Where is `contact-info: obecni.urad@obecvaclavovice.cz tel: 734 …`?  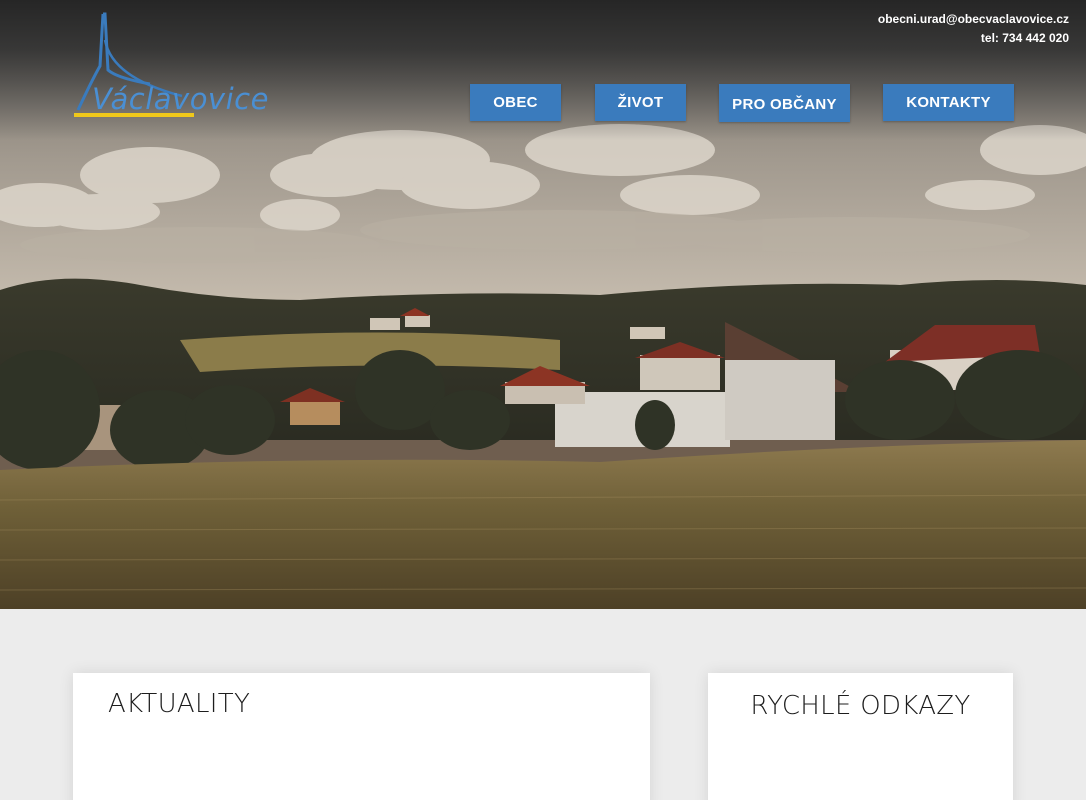 contact-info: obecni.urad@obecvaclavovice.cz tel: 734 … is located at coordinates (973, 29).